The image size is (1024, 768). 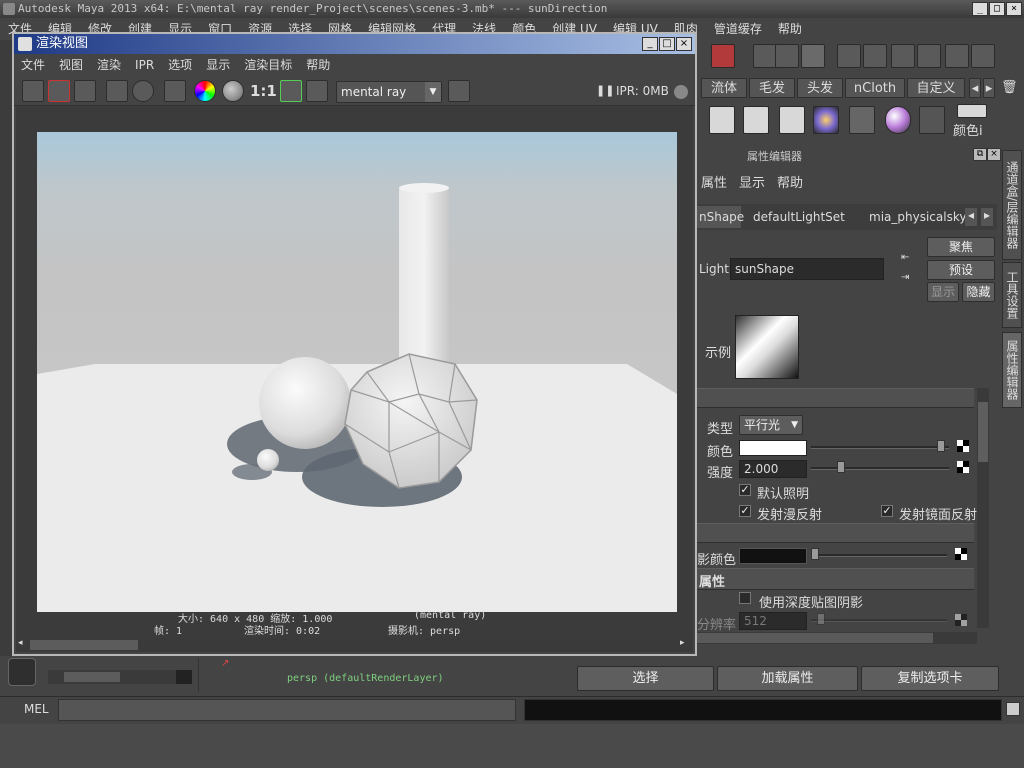 What do you see at coordinates (837, 638) in the screenshot?
I see `ae-horizontal-scrollbar` at bounding box center [837, 638].